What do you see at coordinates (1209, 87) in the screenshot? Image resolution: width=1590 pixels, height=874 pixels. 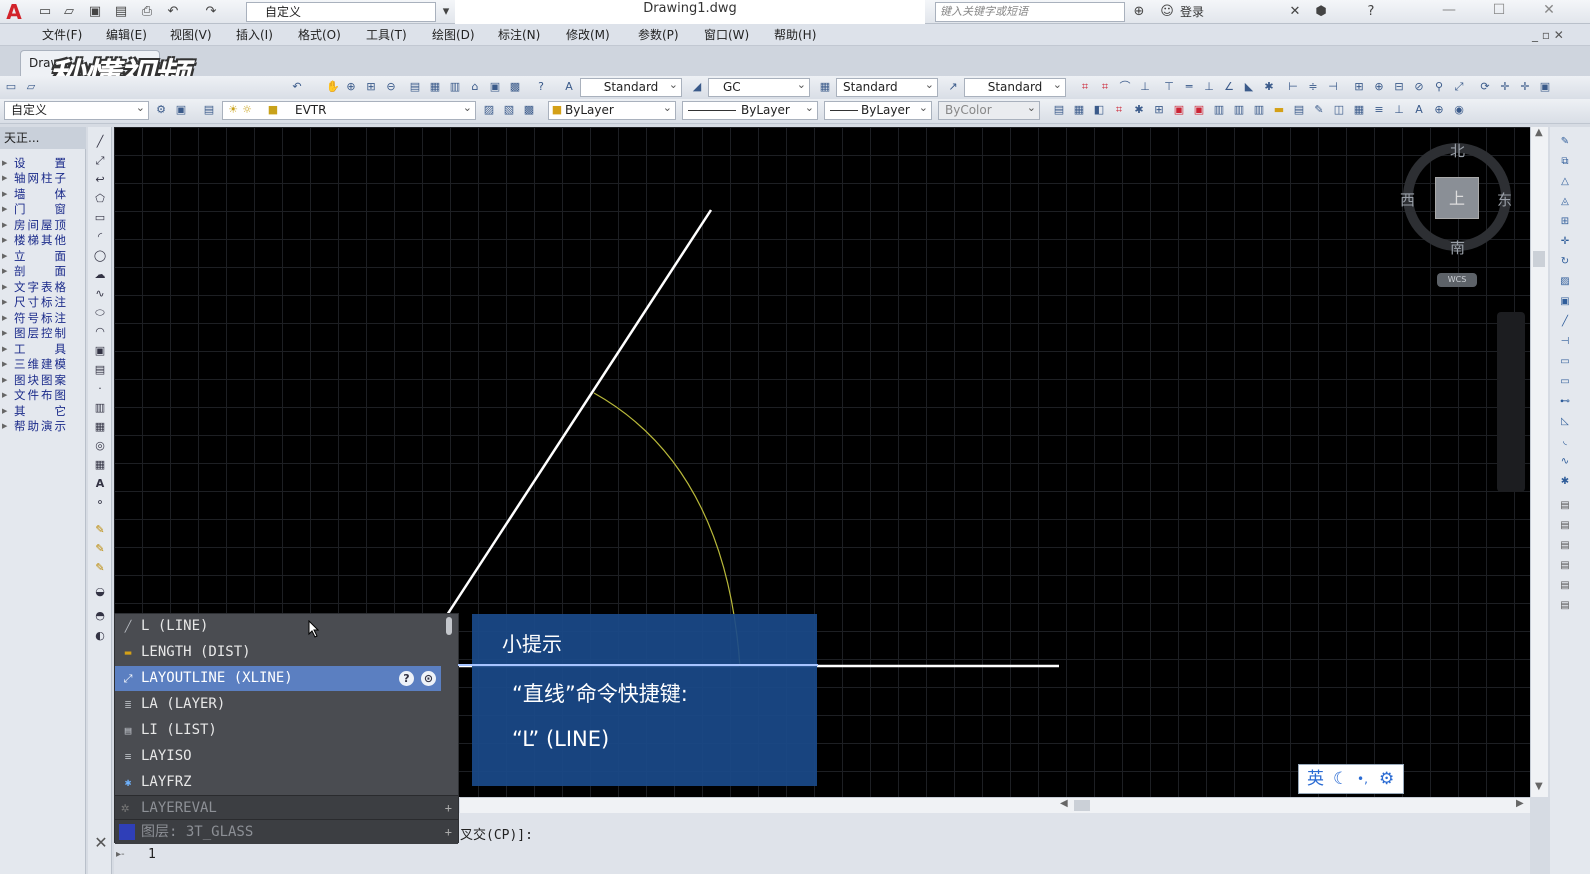 I see `dim-diameter-icon: ⊥` at bounding box center [1209, 87].